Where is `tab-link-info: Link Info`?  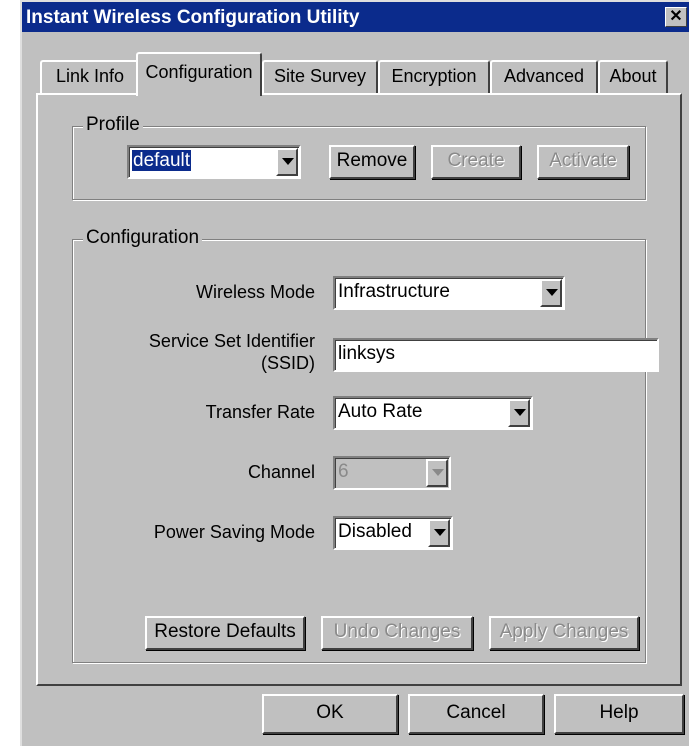
tab-link-info: Link Info is located at coordinates (90, 77).